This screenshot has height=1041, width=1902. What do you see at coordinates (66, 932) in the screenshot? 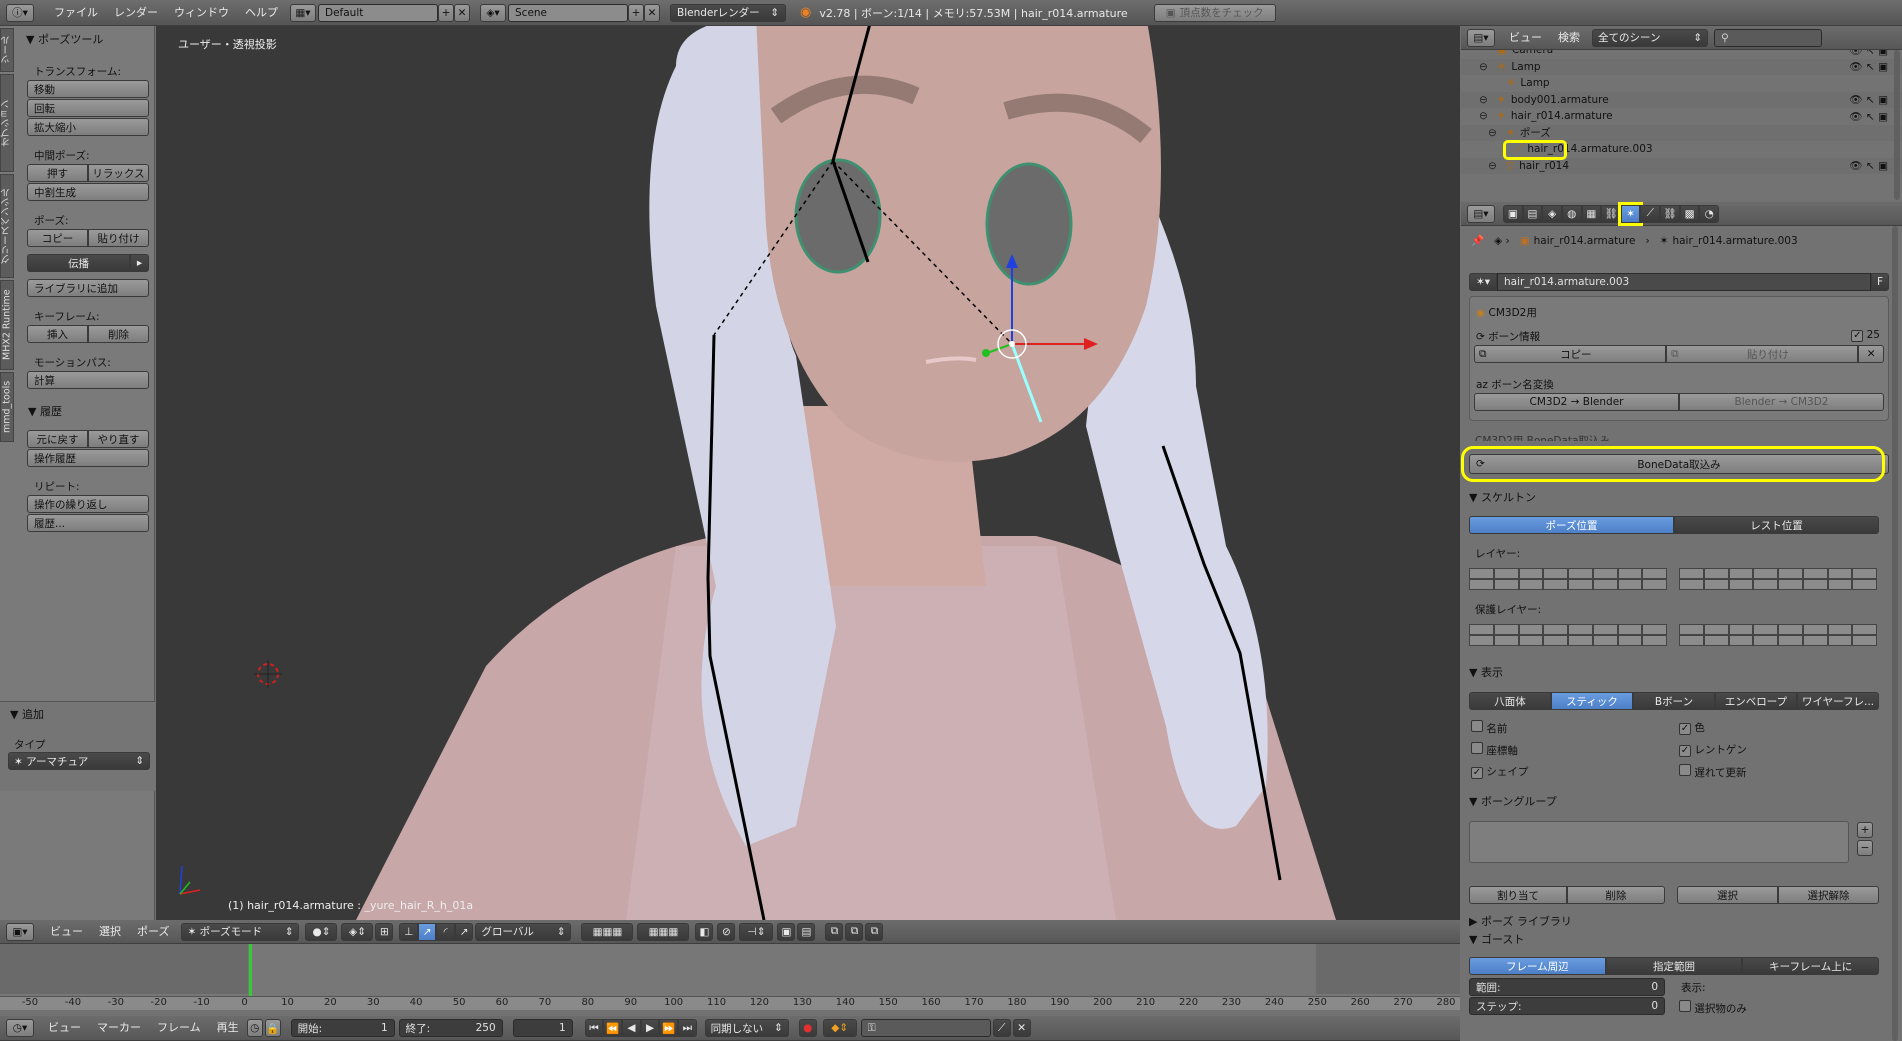
I see `view-menu: ビュー` at bounding box center [66, 932].